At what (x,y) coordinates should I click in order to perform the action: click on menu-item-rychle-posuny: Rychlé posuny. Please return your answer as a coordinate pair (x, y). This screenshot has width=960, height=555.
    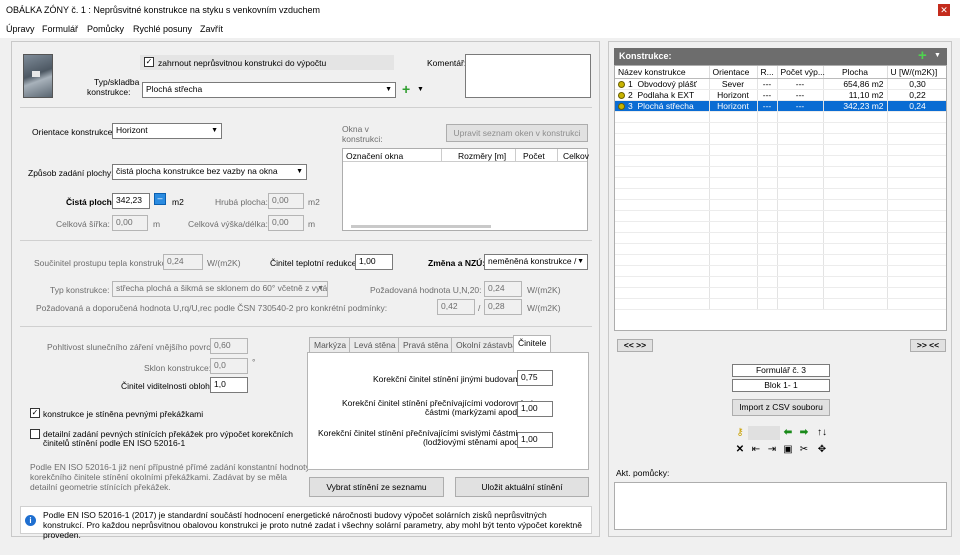
    Looking at the image, I should click on (162, 29).